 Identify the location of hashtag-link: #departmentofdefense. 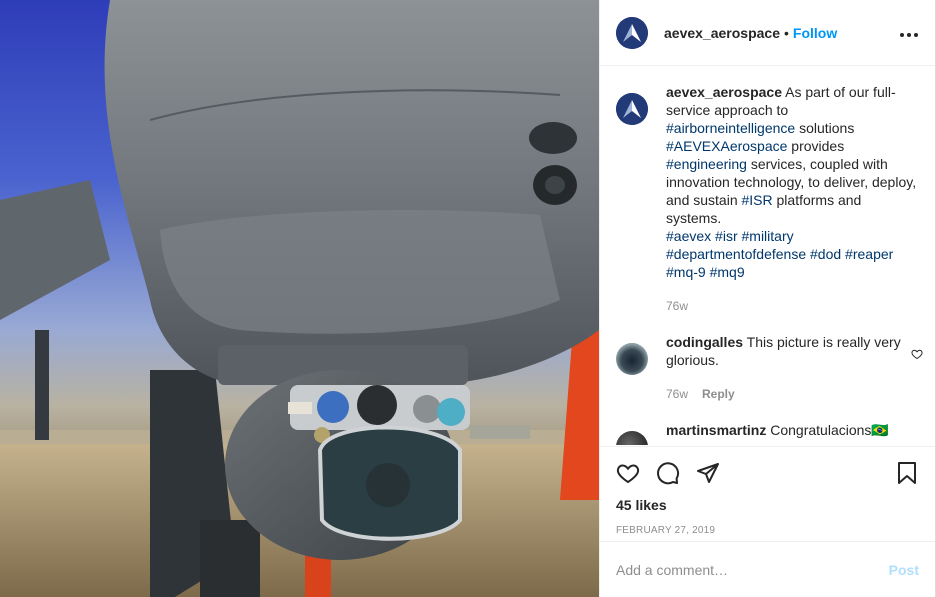
(736, 254).